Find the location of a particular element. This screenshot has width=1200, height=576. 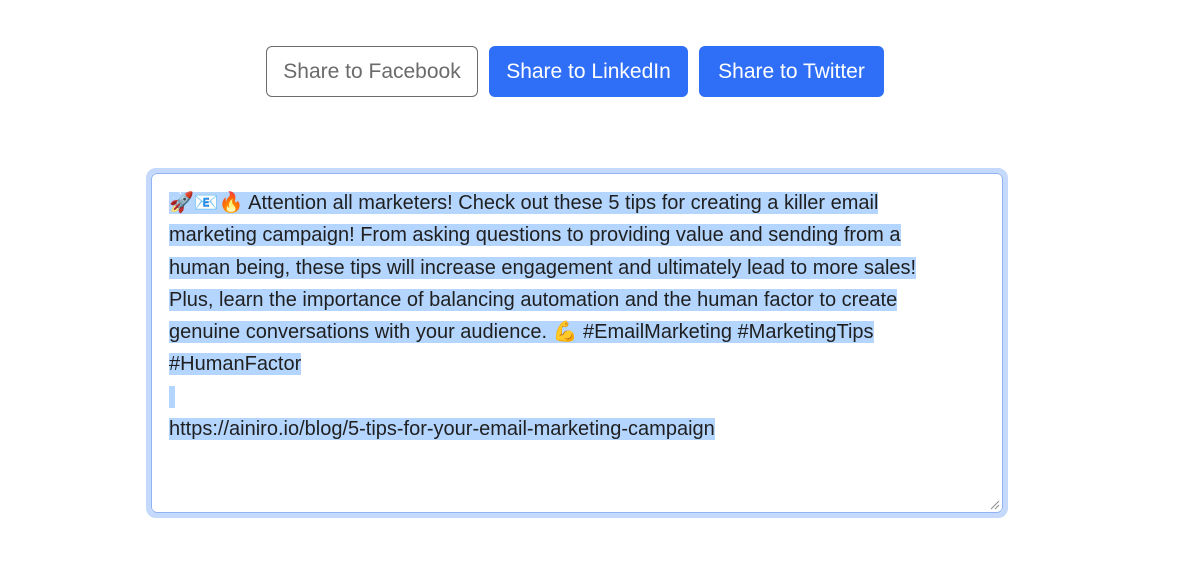

post-blank-line is located at coordinates (172, 396).